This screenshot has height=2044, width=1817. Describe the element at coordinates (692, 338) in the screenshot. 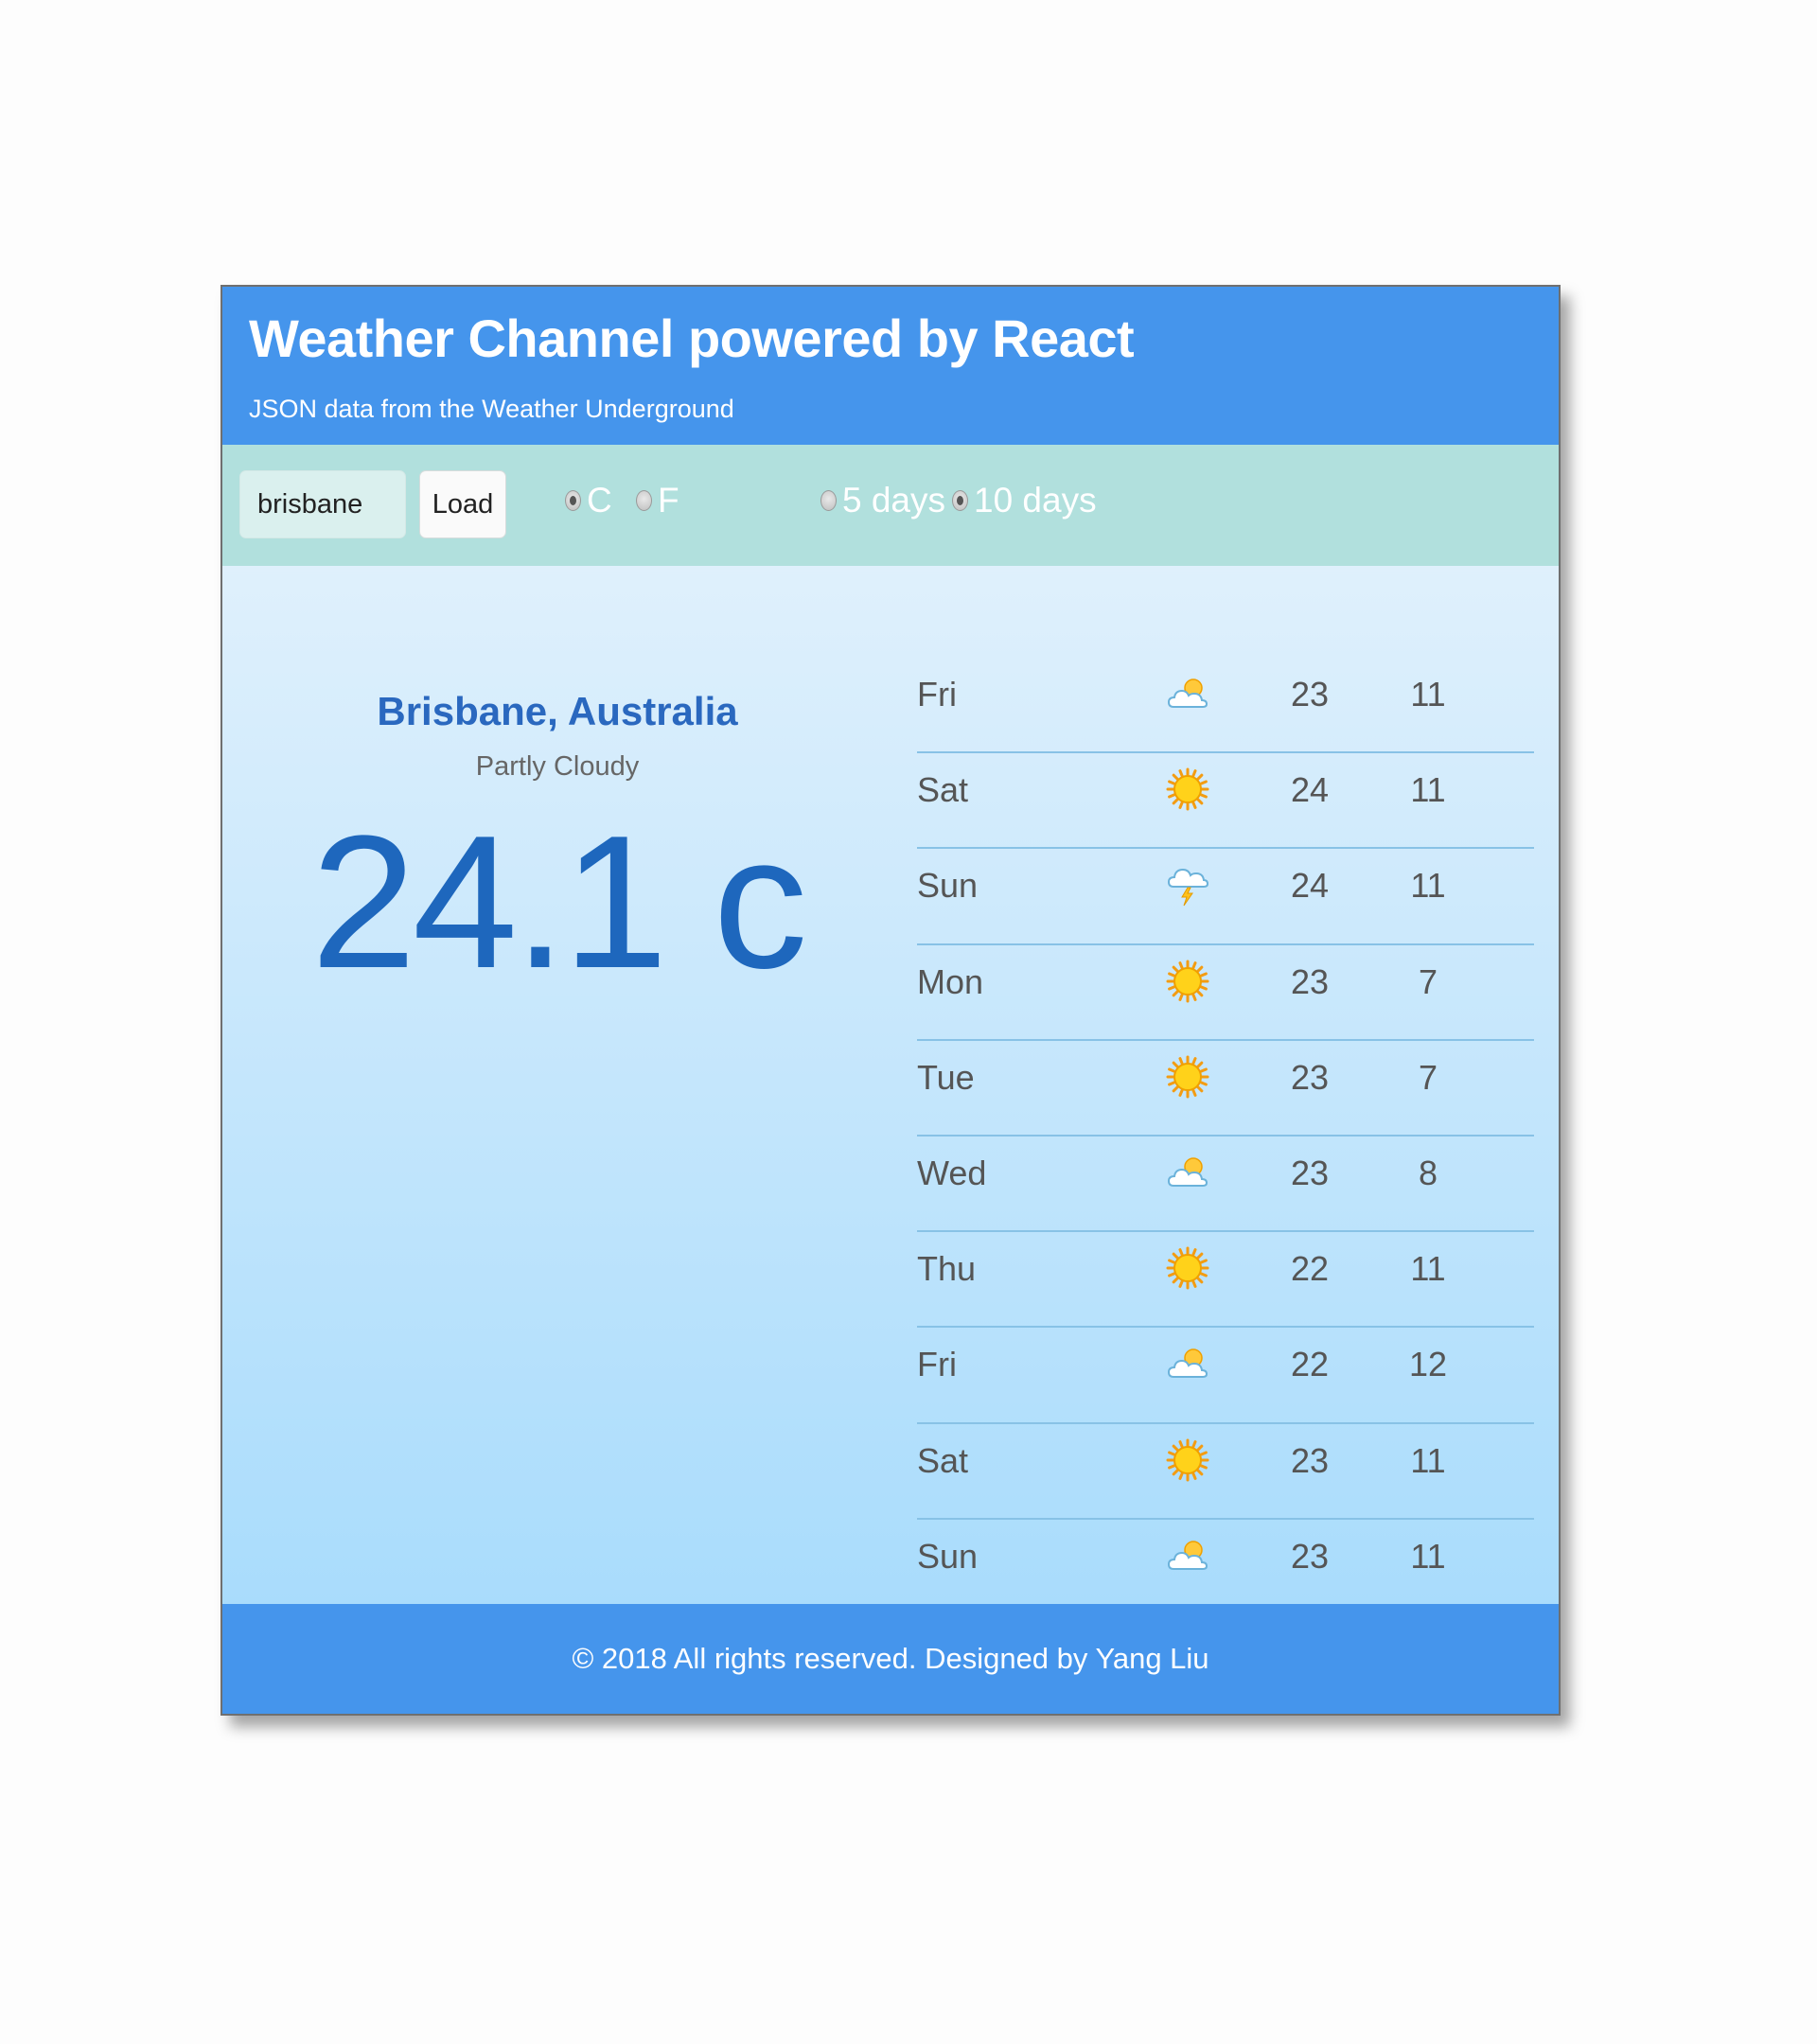

I see `app-title: Weather Channel powered by React` at that location.